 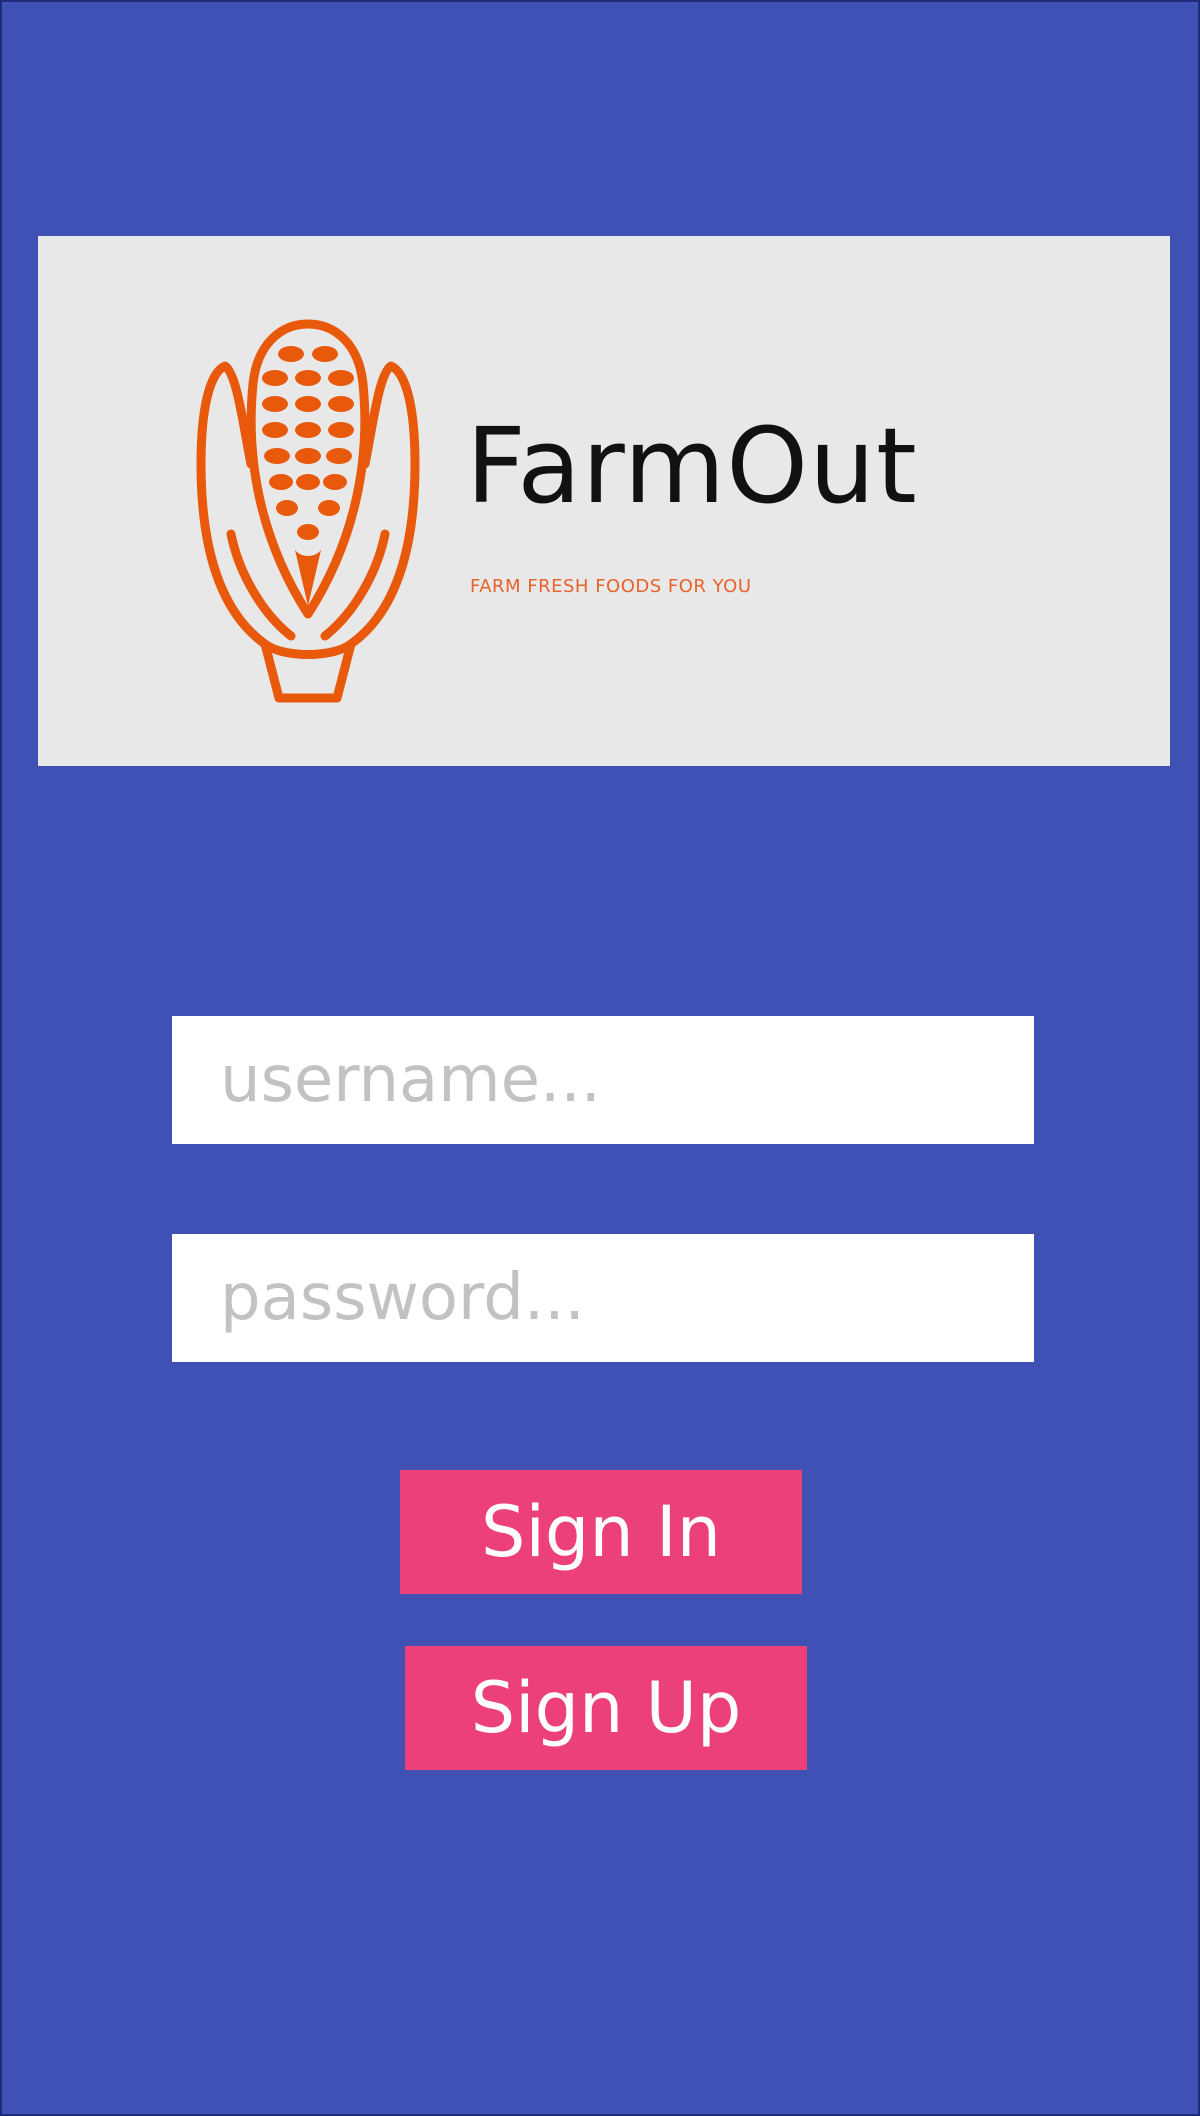 I want to click on password-input, so click(x=603, y=1298).